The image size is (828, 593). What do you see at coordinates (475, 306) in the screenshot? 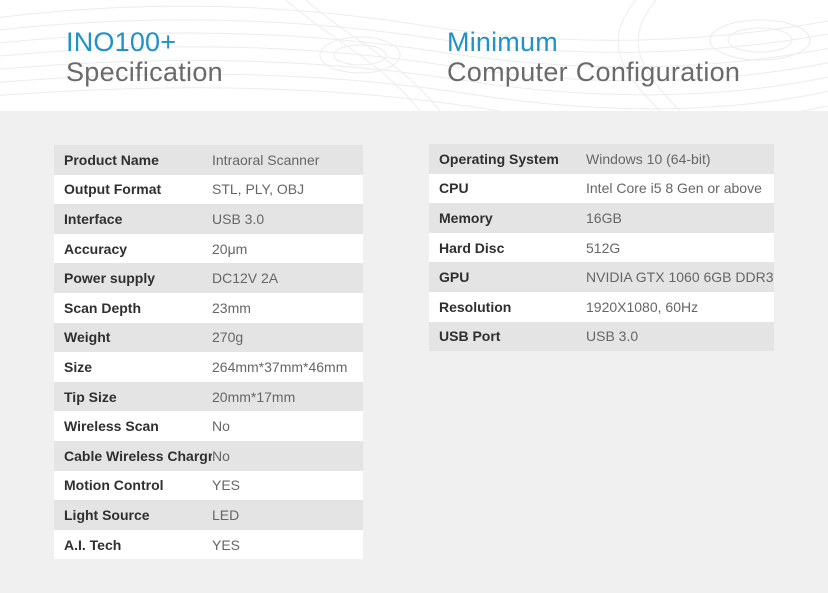
I see `spec-label: Resolution` at bounding box center [475, 306].